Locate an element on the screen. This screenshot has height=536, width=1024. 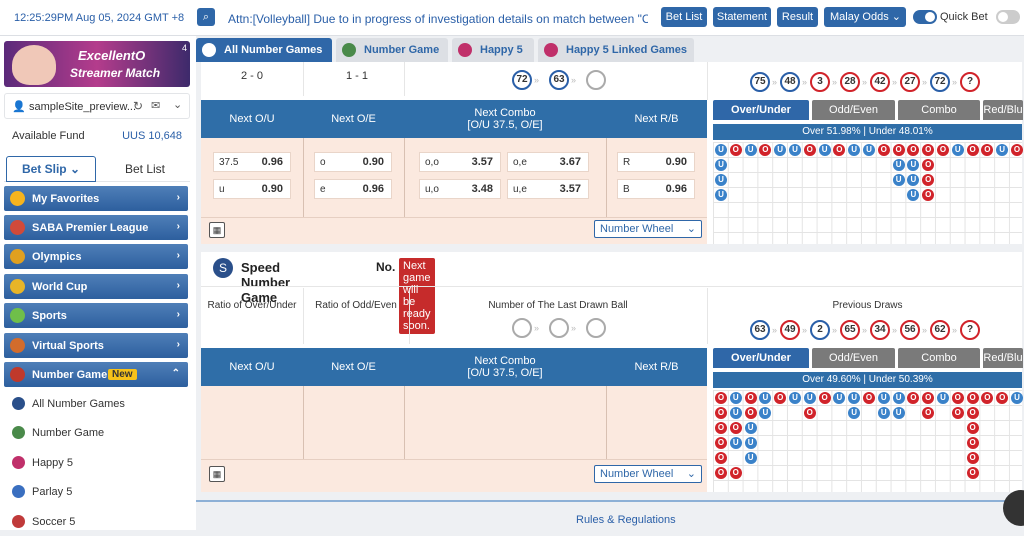
odds-value: 3.48 is located at coordinates (482, 189).